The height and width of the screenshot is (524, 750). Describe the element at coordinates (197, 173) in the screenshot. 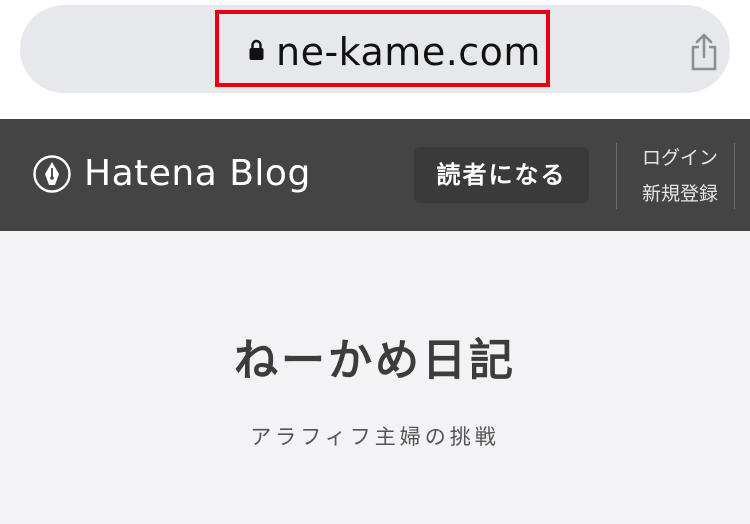

I see `hatena-blog-wordmark: Hatena Blog` at that location.